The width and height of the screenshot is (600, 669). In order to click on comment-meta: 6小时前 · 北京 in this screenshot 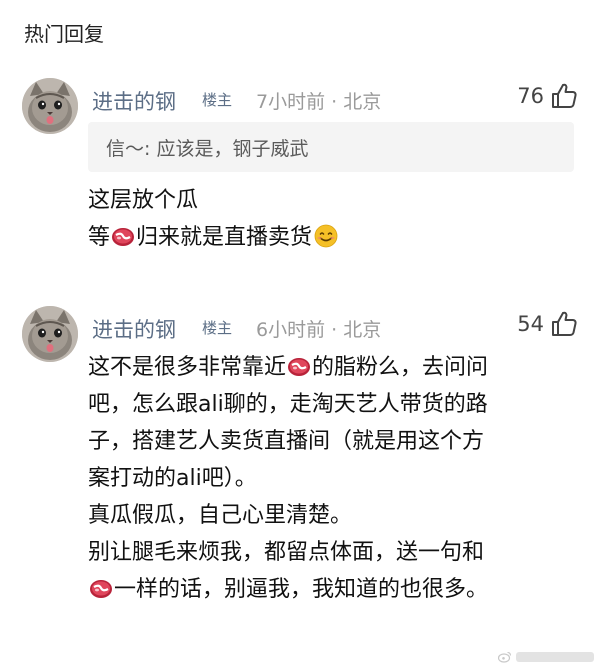, I will do `click(318, 328)`.